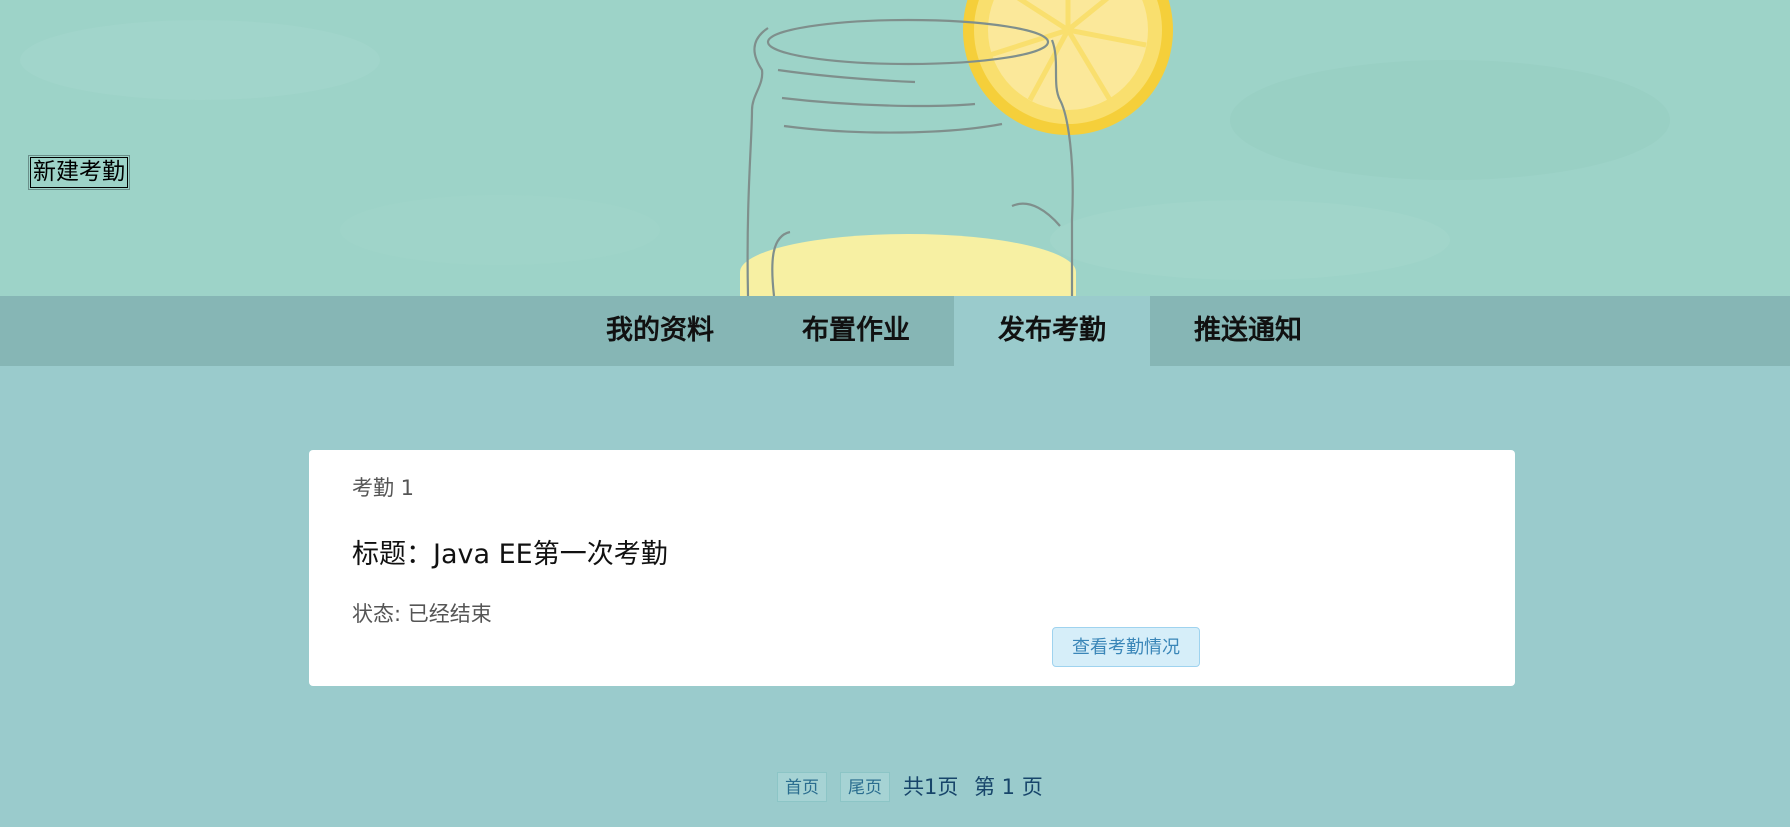 The image size is (1790, 827). Describe the element at coordinates (931, 787) in the screenshot. I see `total-pages-text: 共1页` at that location.